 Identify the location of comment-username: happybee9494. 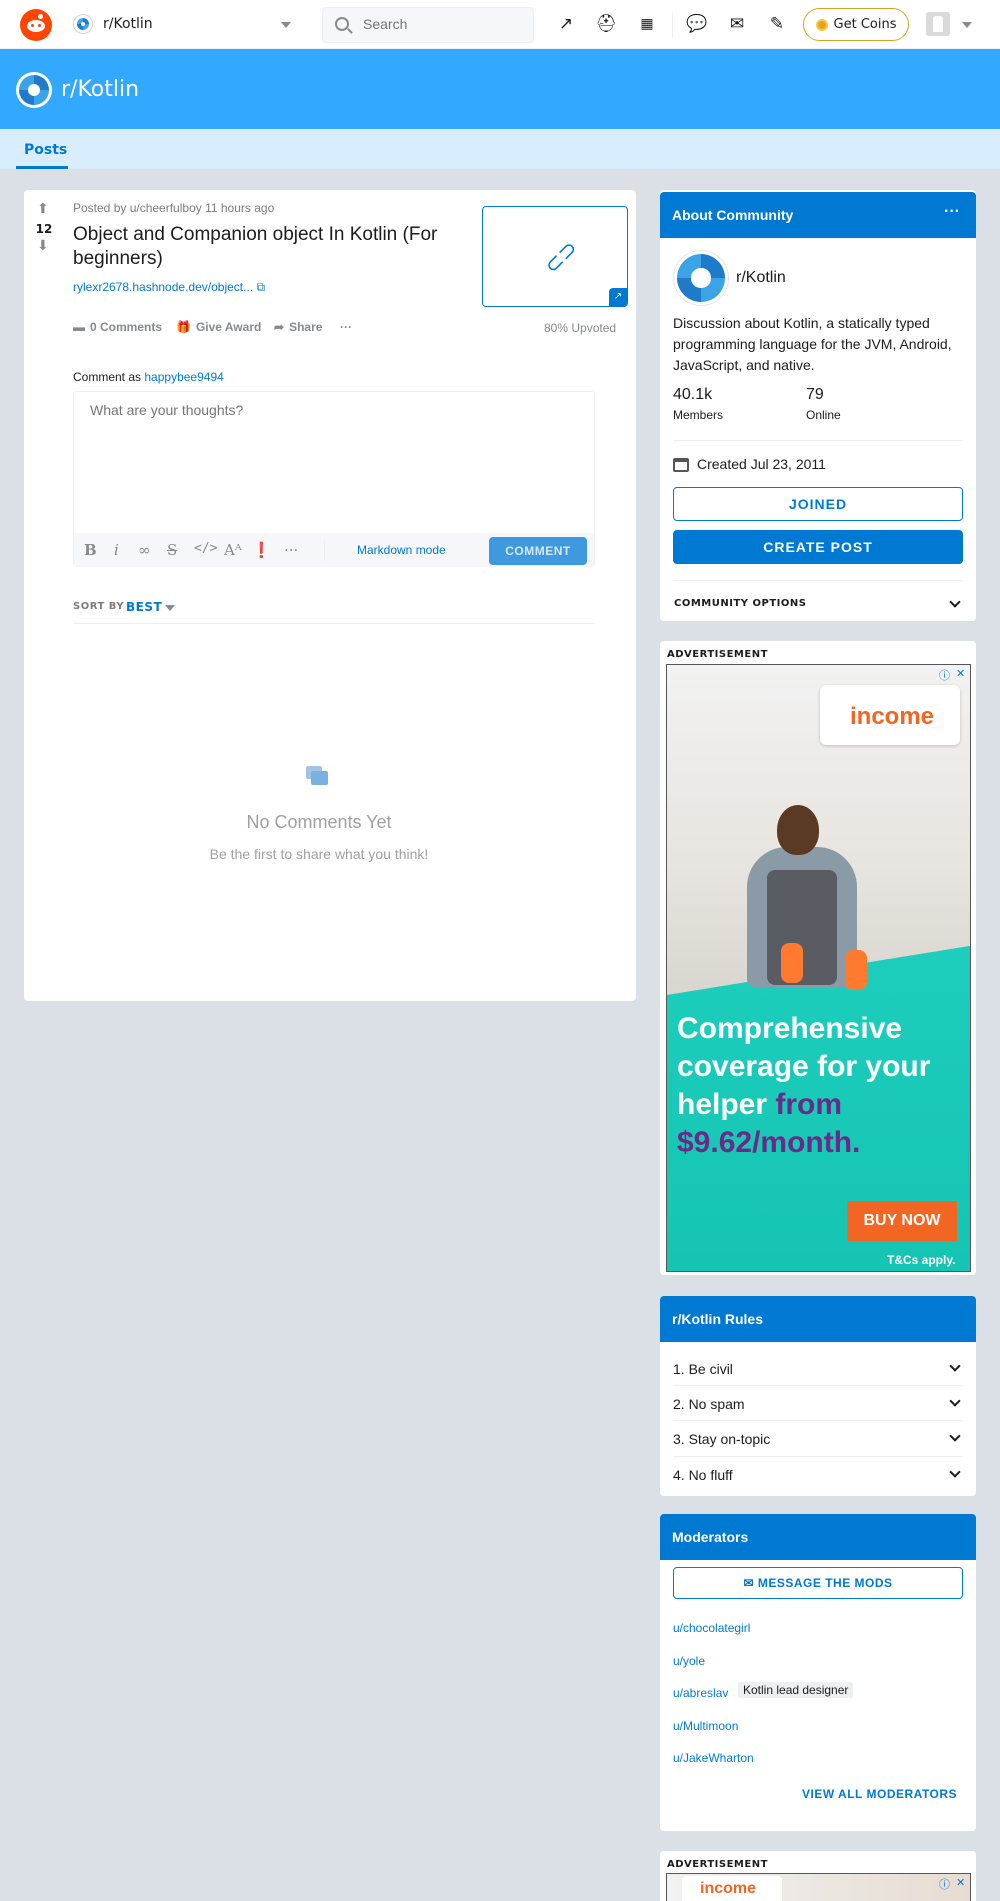
(183, 377).